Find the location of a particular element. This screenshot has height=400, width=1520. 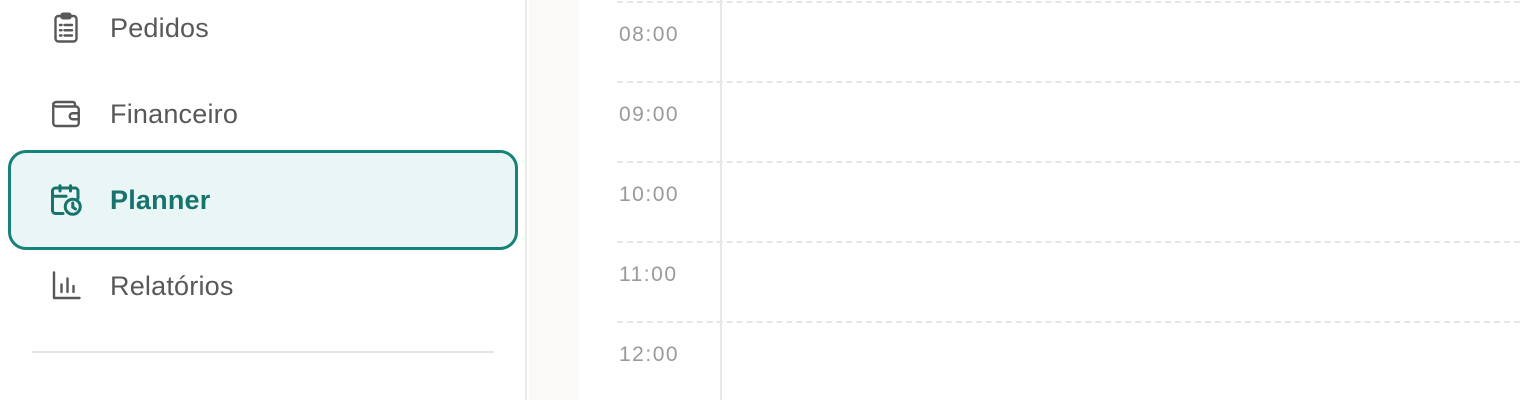

hour-label: 10:00 is located at coordinates (649, 194).